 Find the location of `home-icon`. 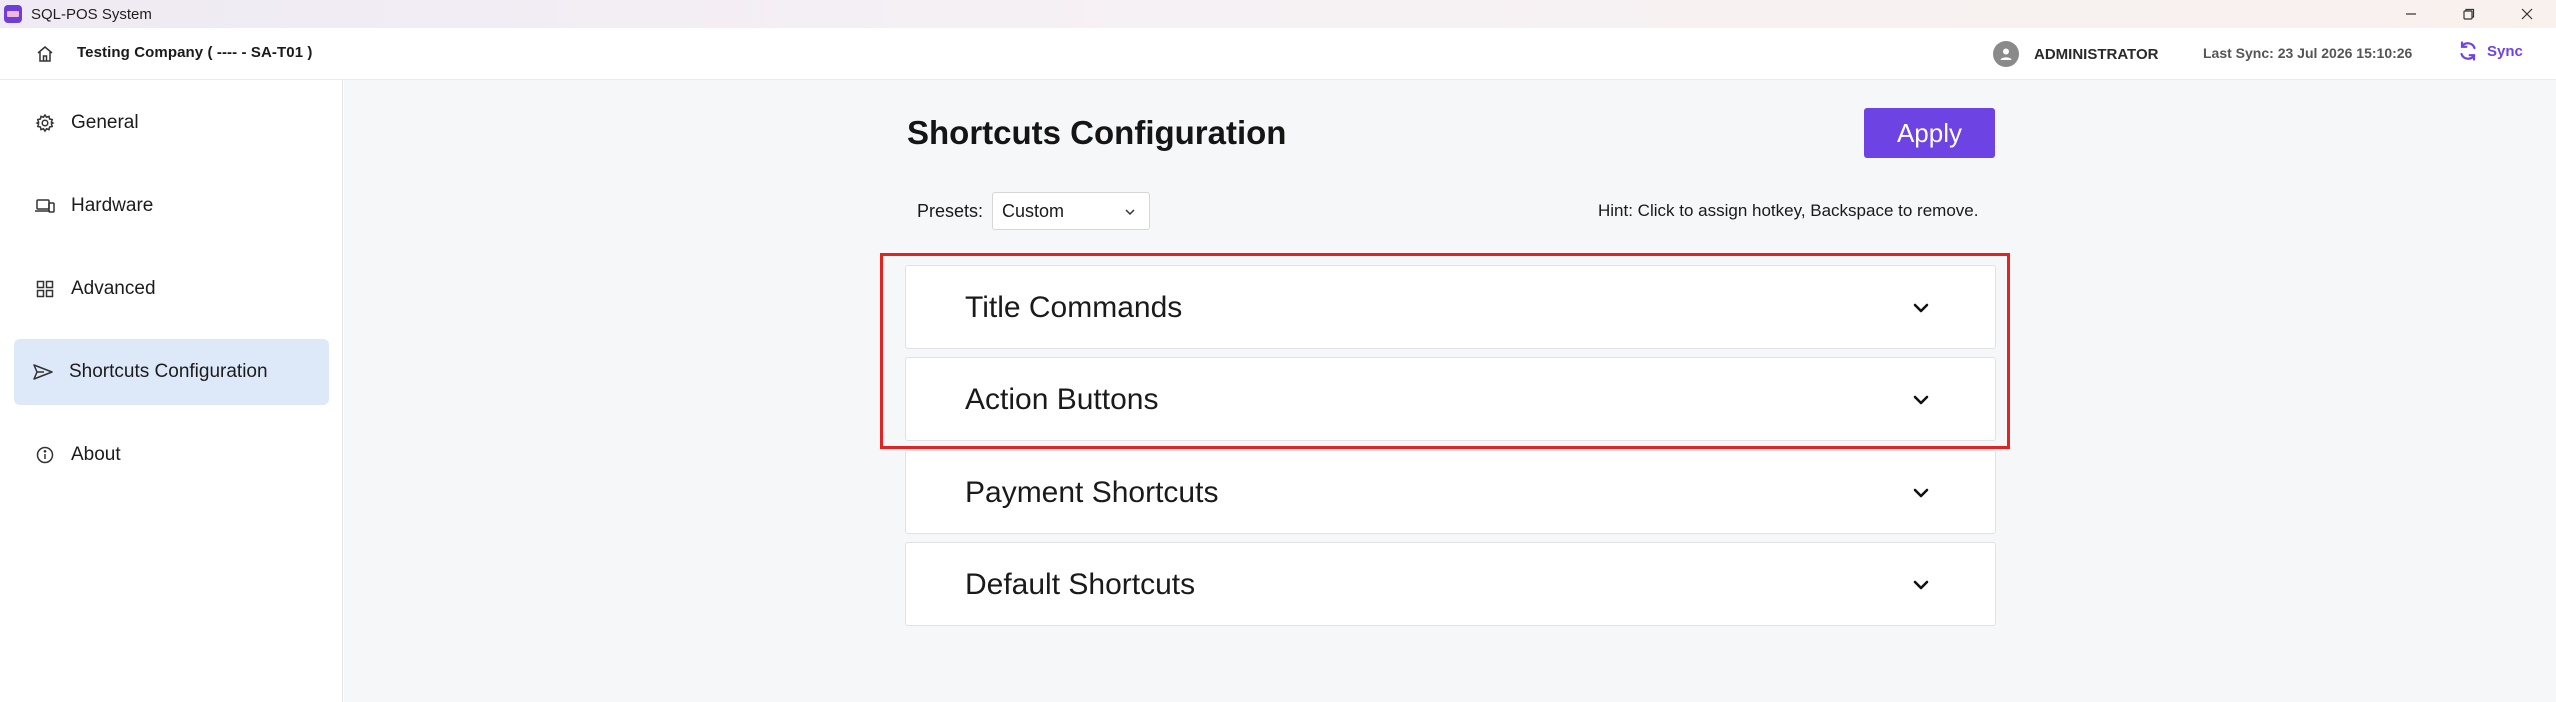

home-icon is located at coordinates (45, 54).